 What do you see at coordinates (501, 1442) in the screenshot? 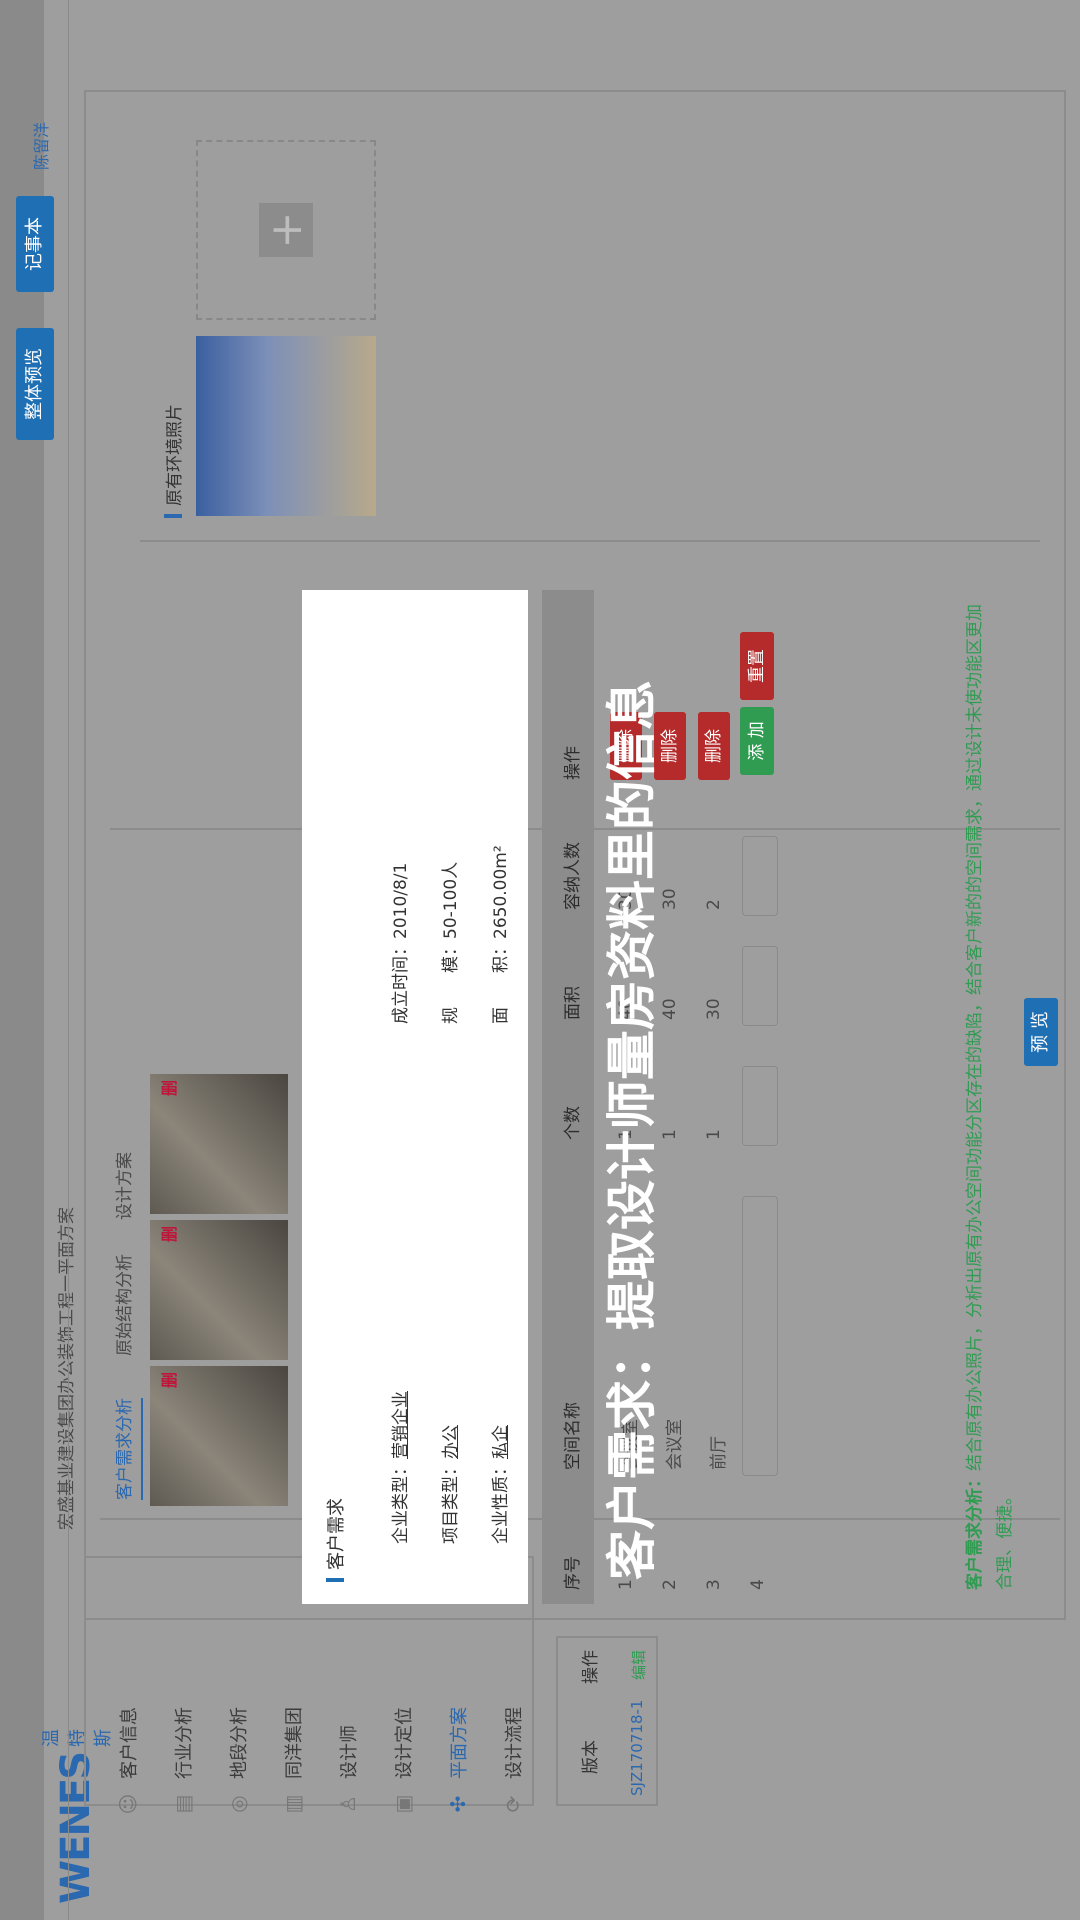
I see `needs-value: 私企` at bounding box center [501, 1442].